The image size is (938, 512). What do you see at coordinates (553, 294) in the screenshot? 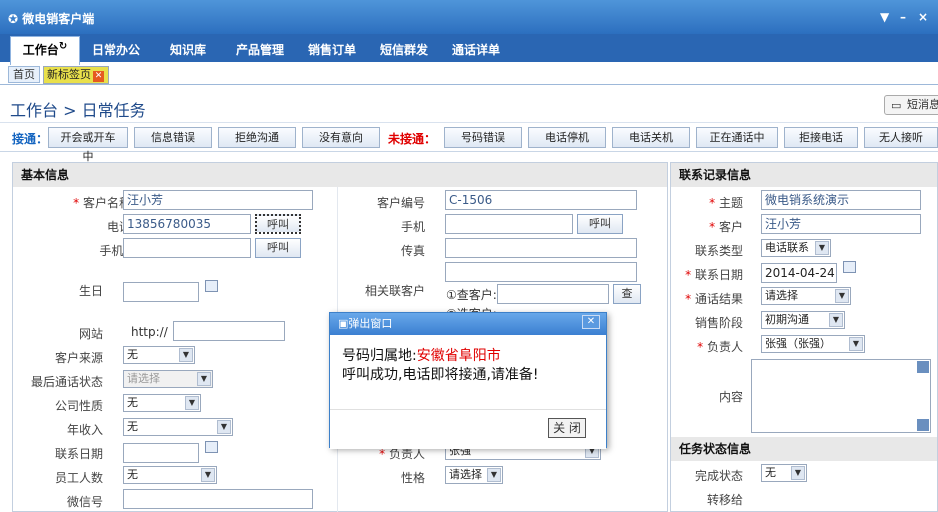
I see `query-customer-field` at bounding box center [553, 294].